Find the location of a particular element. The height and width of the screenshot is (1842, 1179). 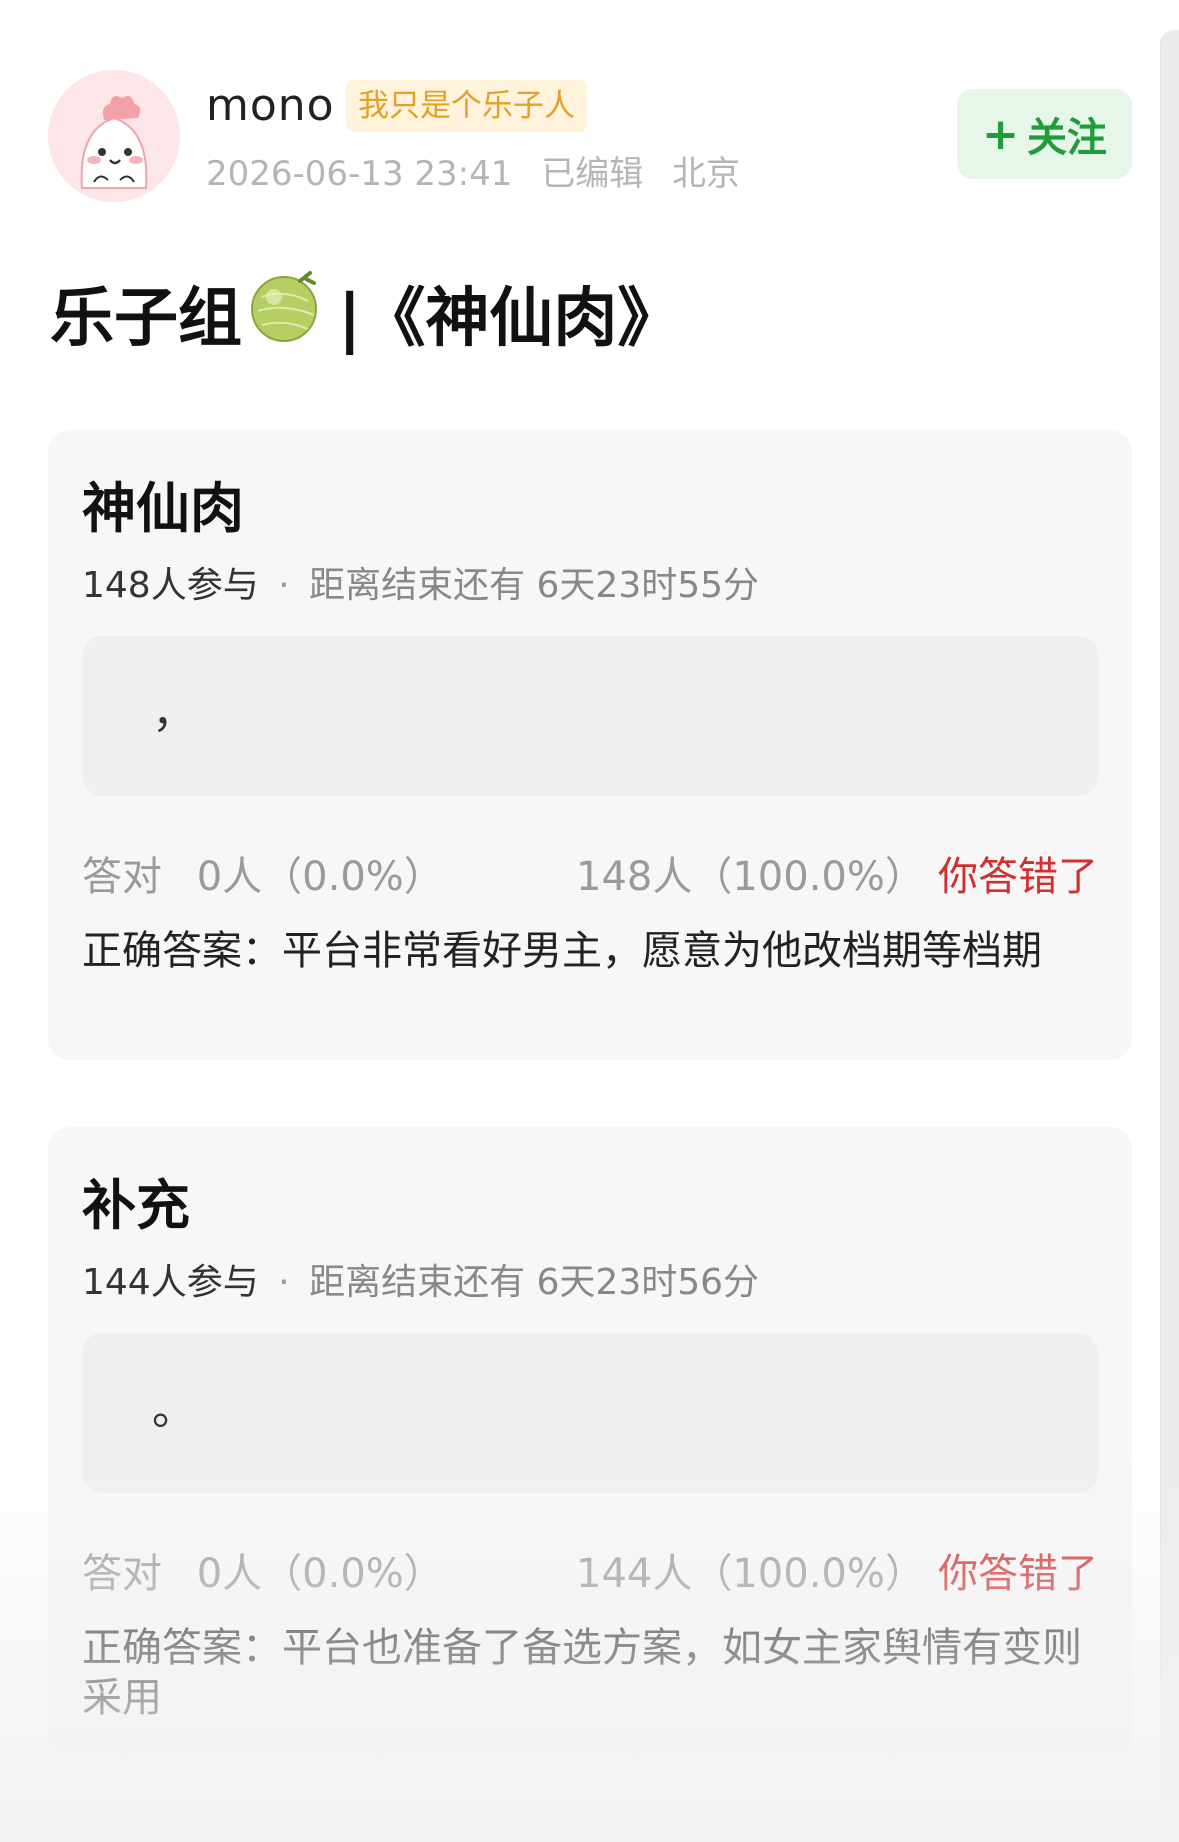

follow-button: + 关注 is located at coordinates (1044, 134).